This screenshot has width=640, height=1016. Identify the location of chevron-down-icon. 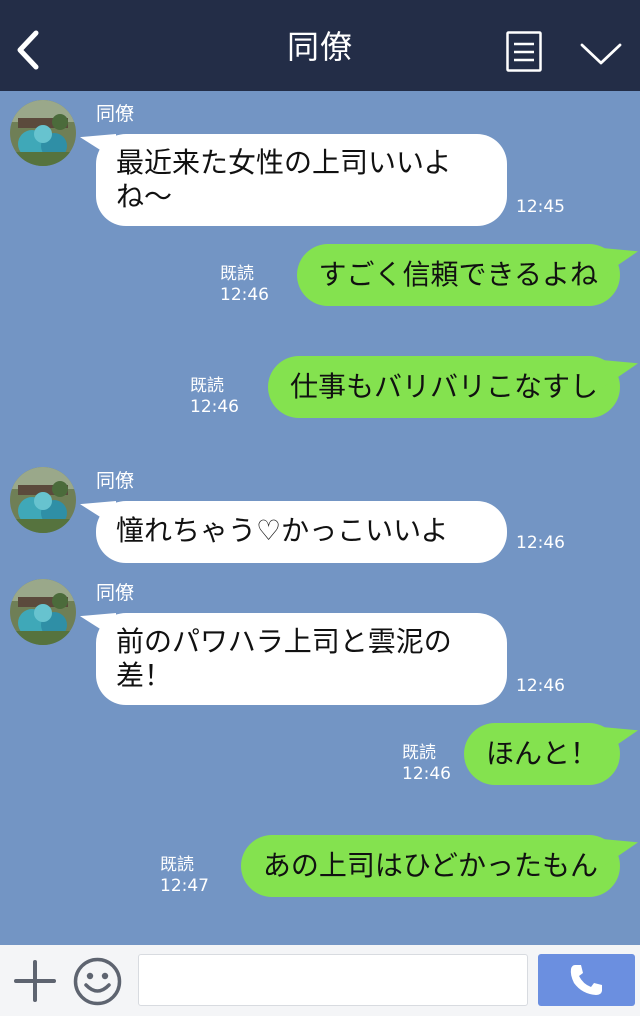
(601, 54).